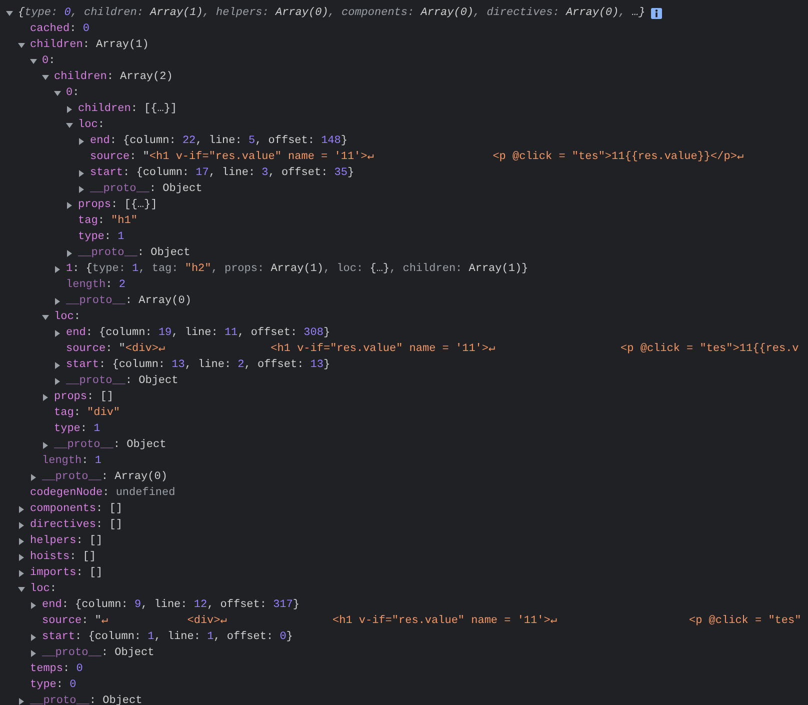  Describe the element at coordinates (417, 157) in the screenshot. I see `console-property: source: "<h1 v-if="res.value" name = '11'>↵ <p @click = "tes">11{{res.value}}</p>↵` at that location.